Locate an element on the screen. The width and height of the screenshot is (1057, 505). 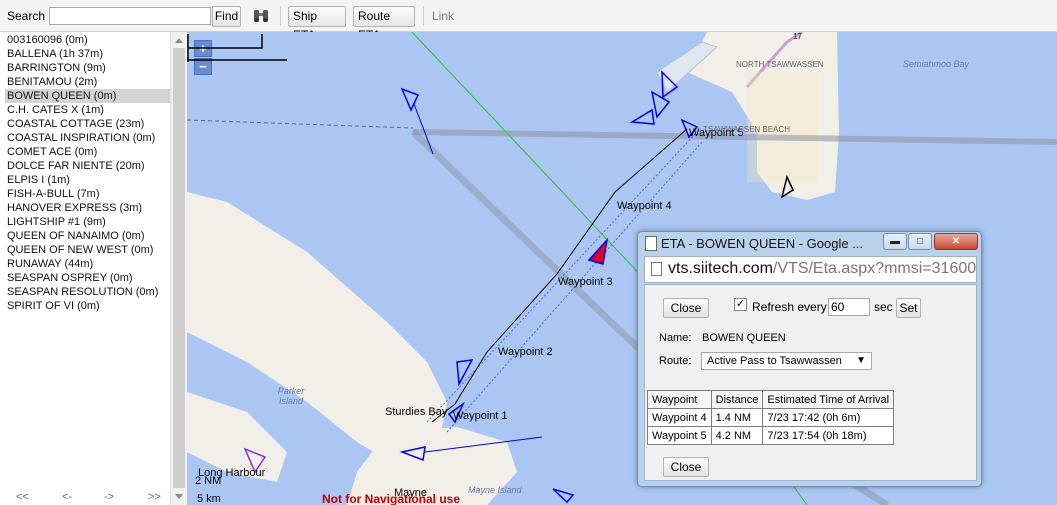
seconds-label: sec is located at coordinates (883, 307).